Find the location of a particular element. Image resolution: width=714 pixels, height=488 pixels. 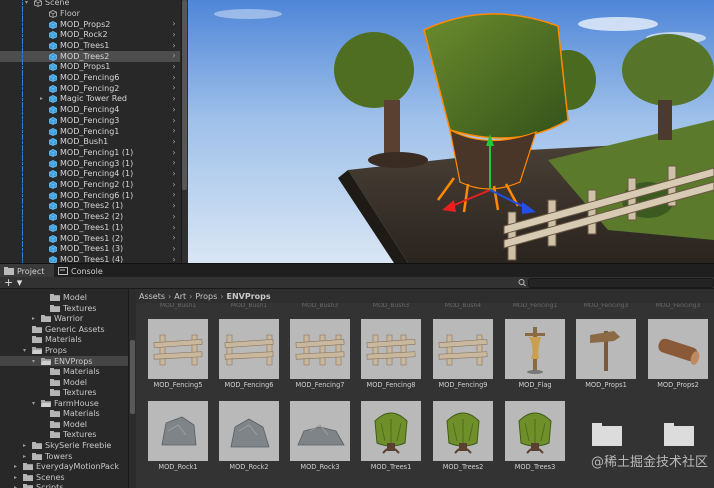

hierarchy-item: MOD_Fencing2 › is located at coordinates (90, 89).